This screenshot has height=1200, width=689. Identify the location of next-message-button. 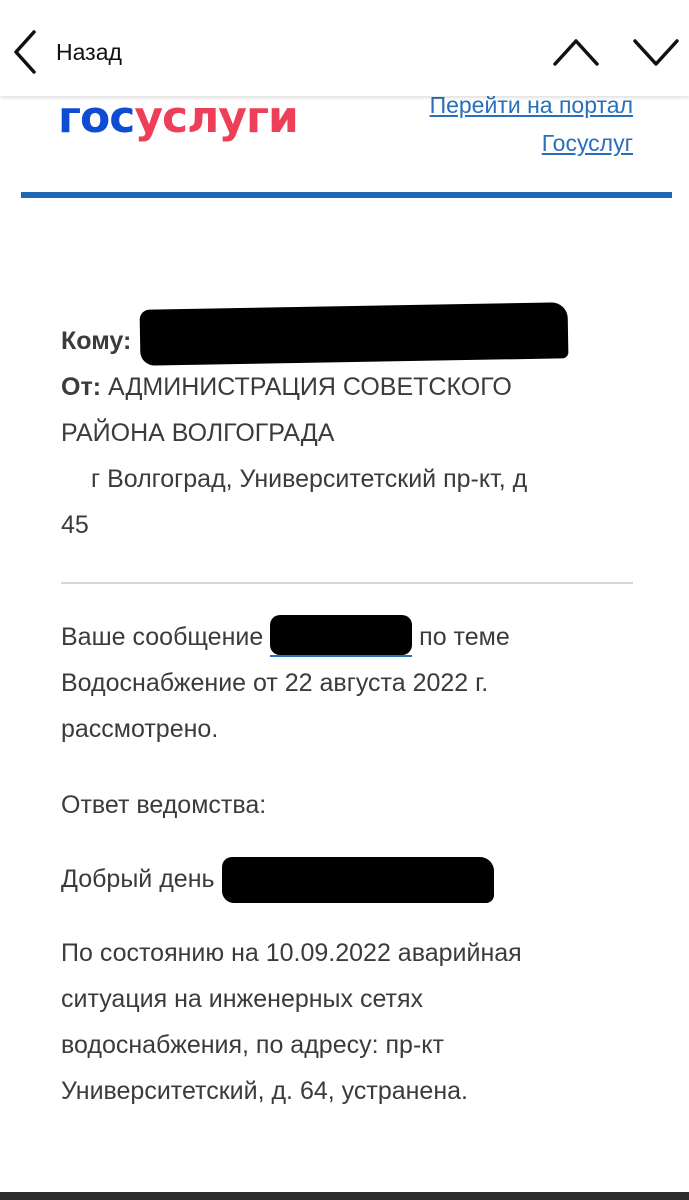
(656, 52).